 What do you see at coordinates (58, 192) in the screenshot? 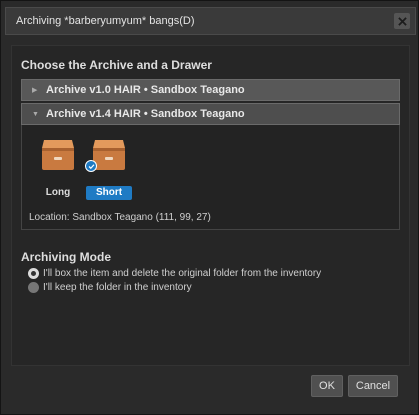
I see `drawer-label-long: Long` at bounding box center [58, 192].